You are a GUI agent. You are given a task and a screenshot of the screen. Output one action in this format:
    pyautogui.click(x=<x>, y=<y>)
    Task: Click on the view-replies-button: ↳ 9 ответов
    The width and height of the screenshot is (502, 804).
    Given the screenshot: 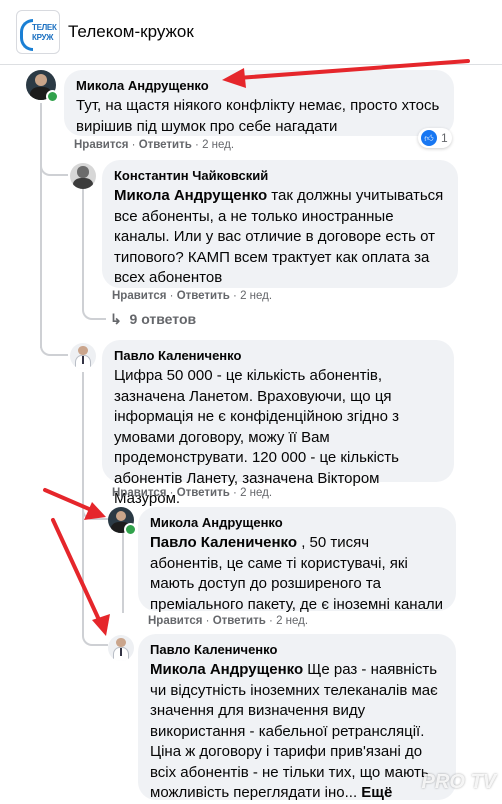 What is the action you would take?
    pyautogui.click(x=153, y=319)
    